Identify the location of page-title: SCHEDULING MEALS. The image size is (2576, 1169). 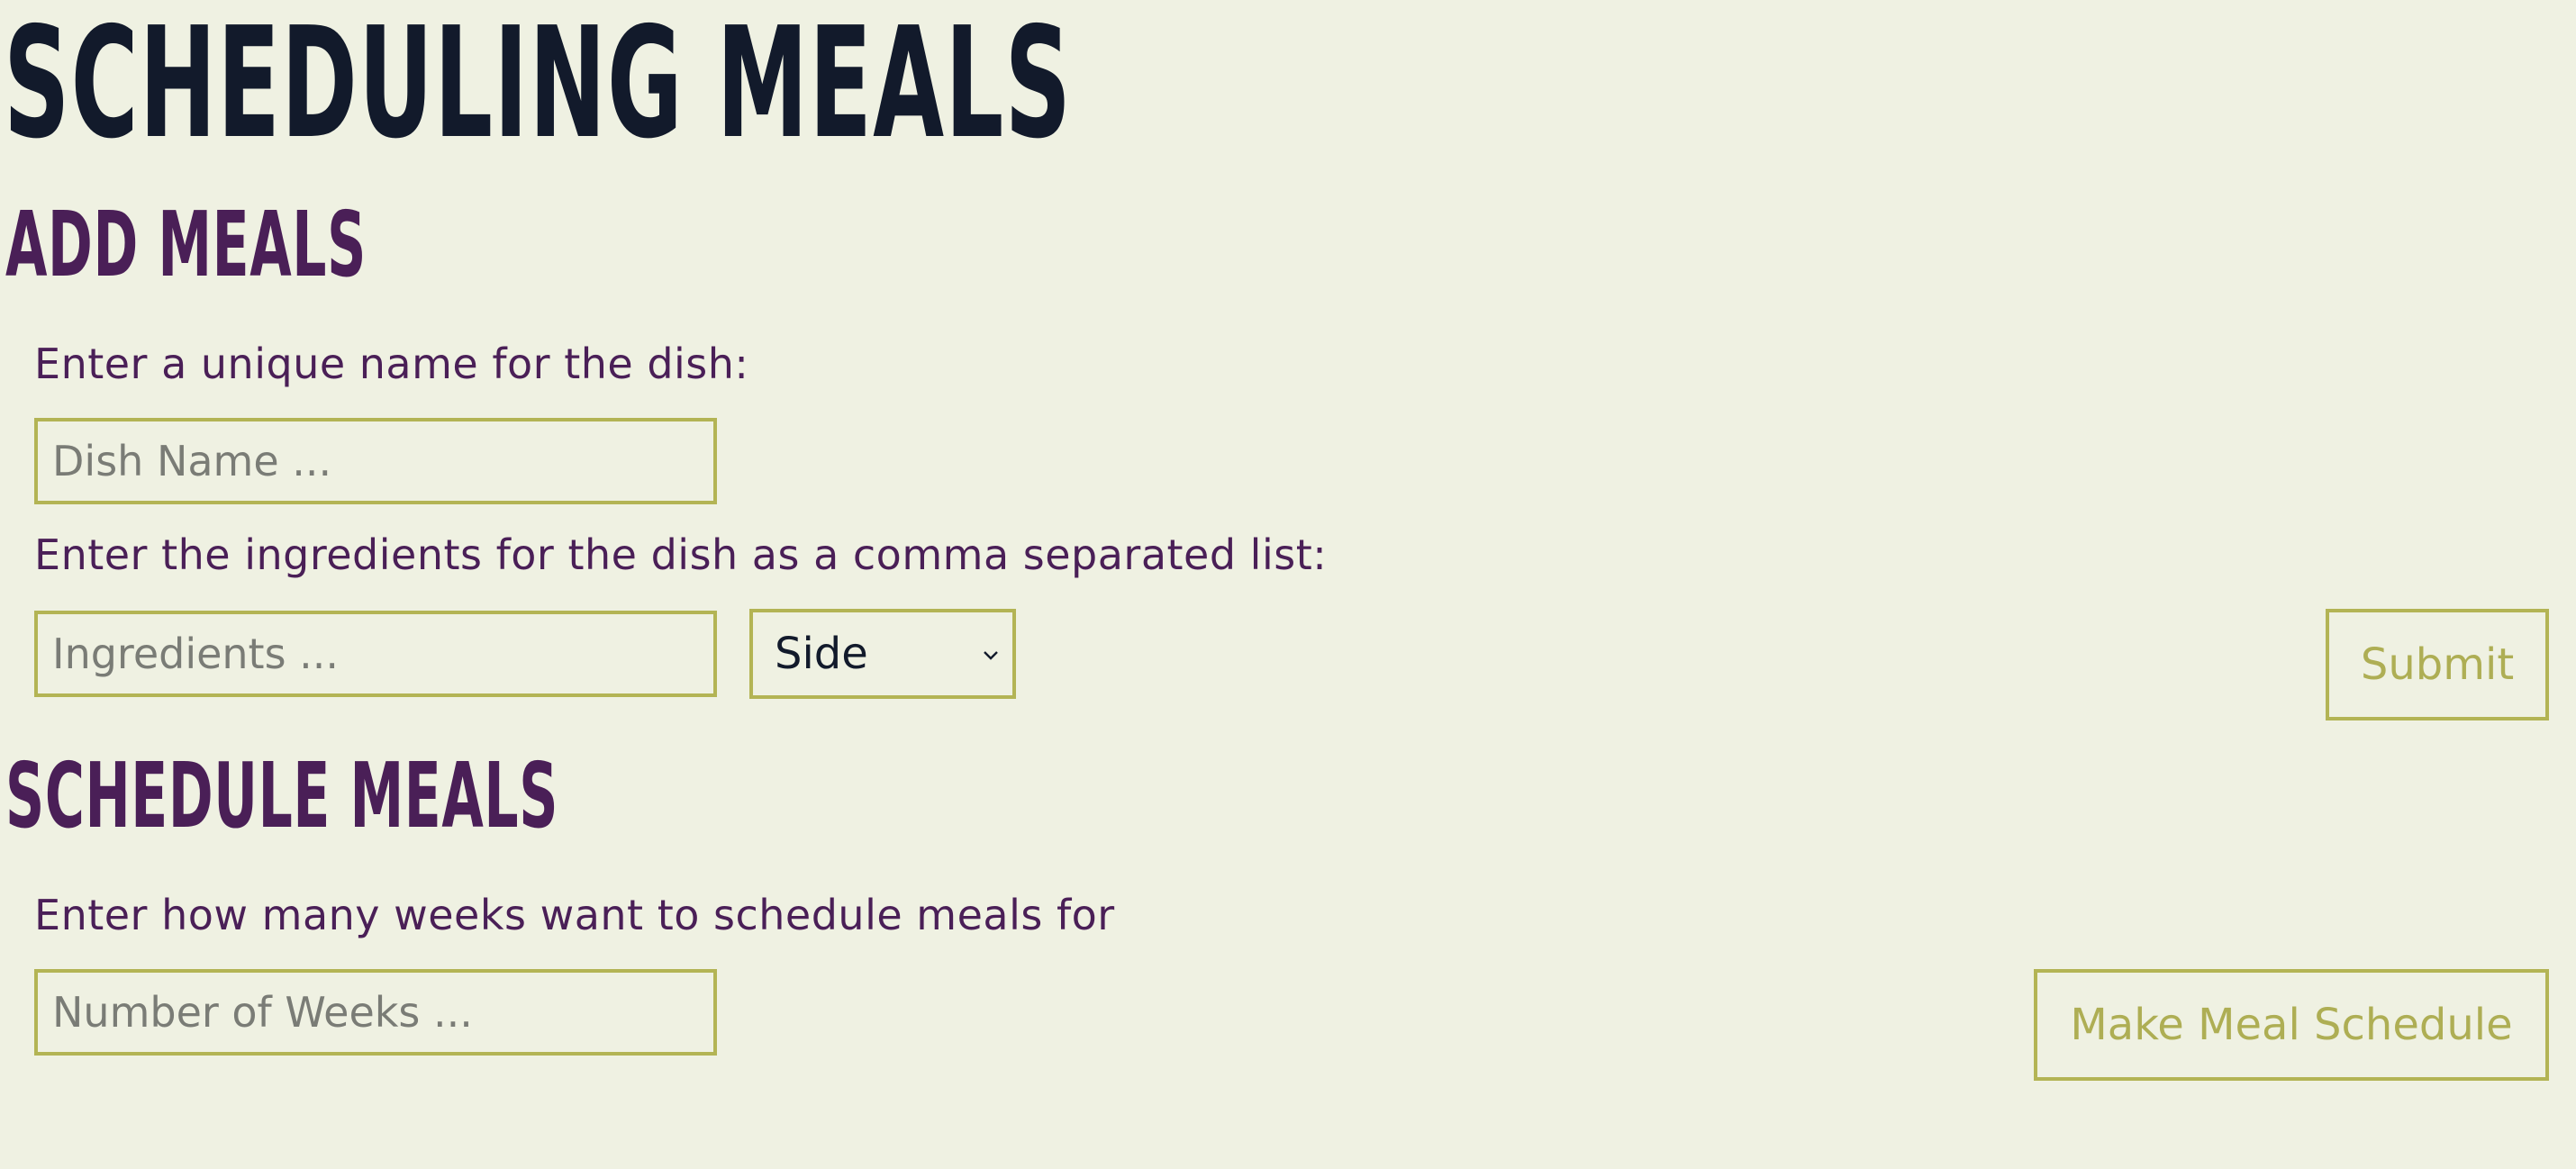
(538, 86).